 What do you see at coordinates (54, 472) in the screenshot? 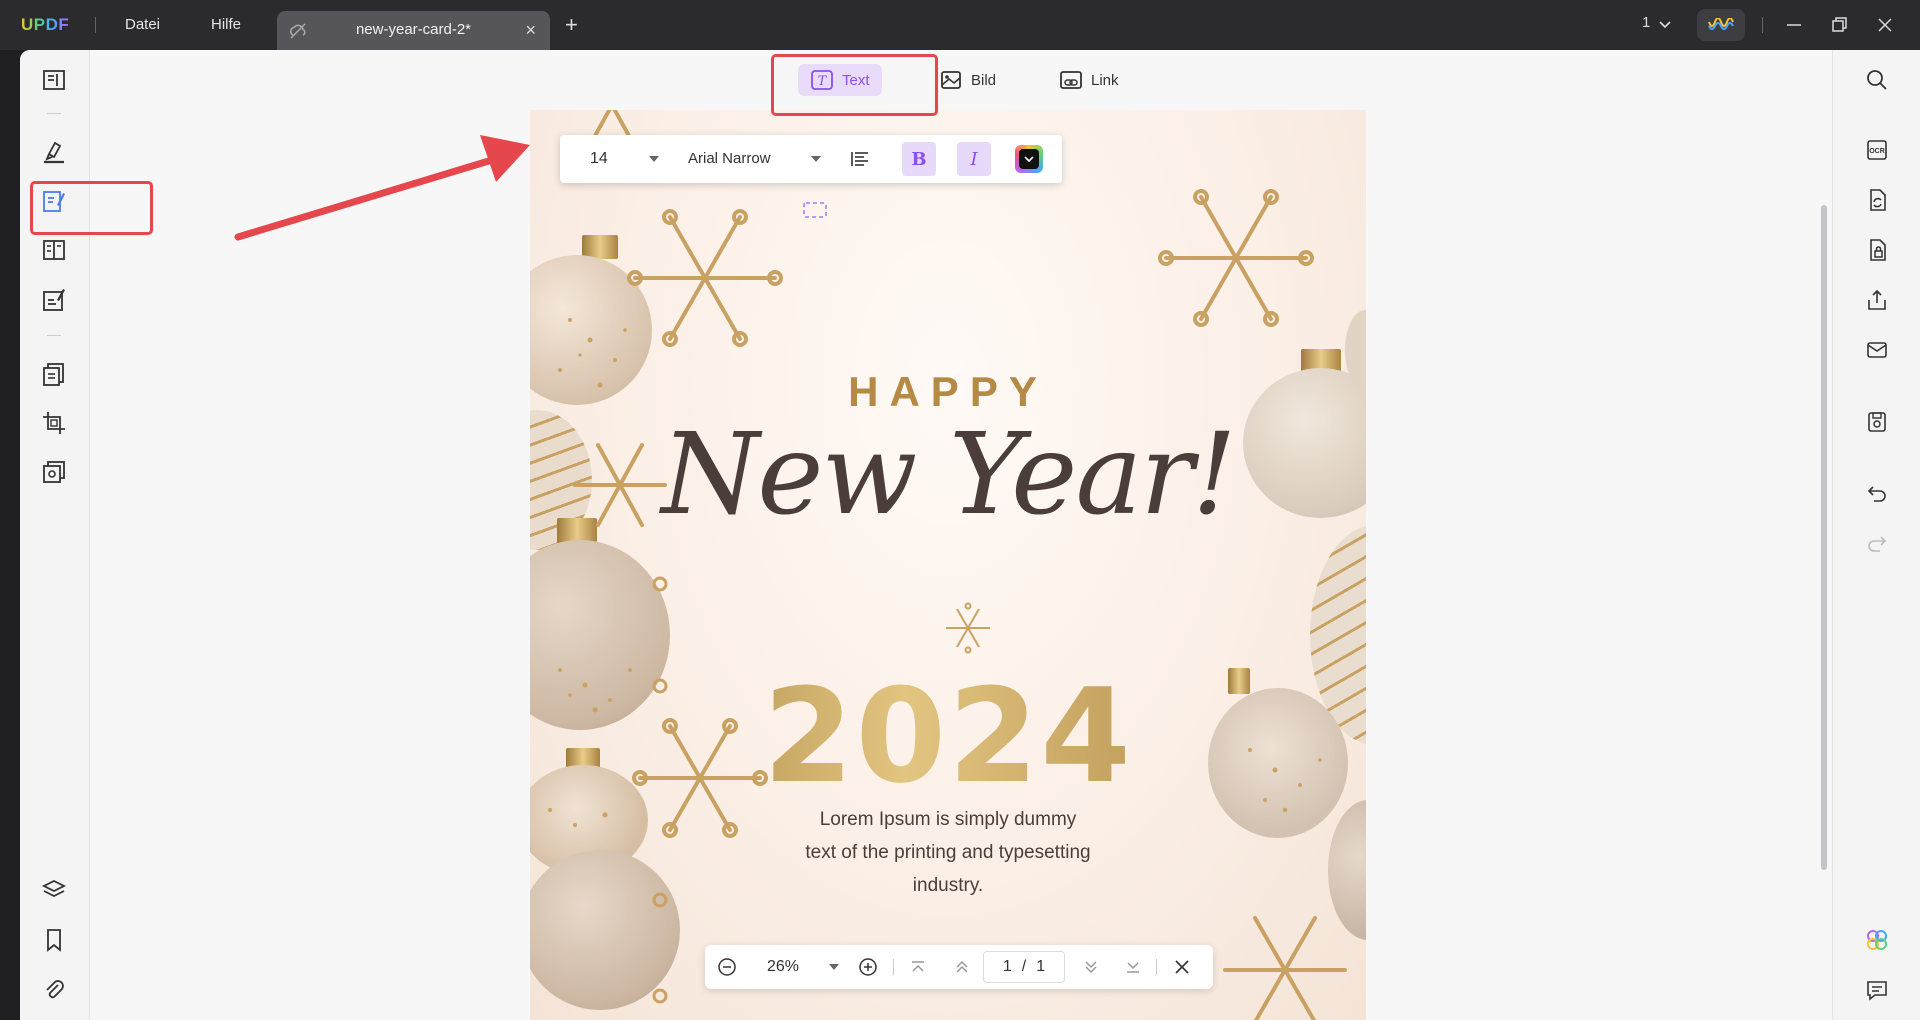
I see `tools-icon` at bounding box center [54, 472].